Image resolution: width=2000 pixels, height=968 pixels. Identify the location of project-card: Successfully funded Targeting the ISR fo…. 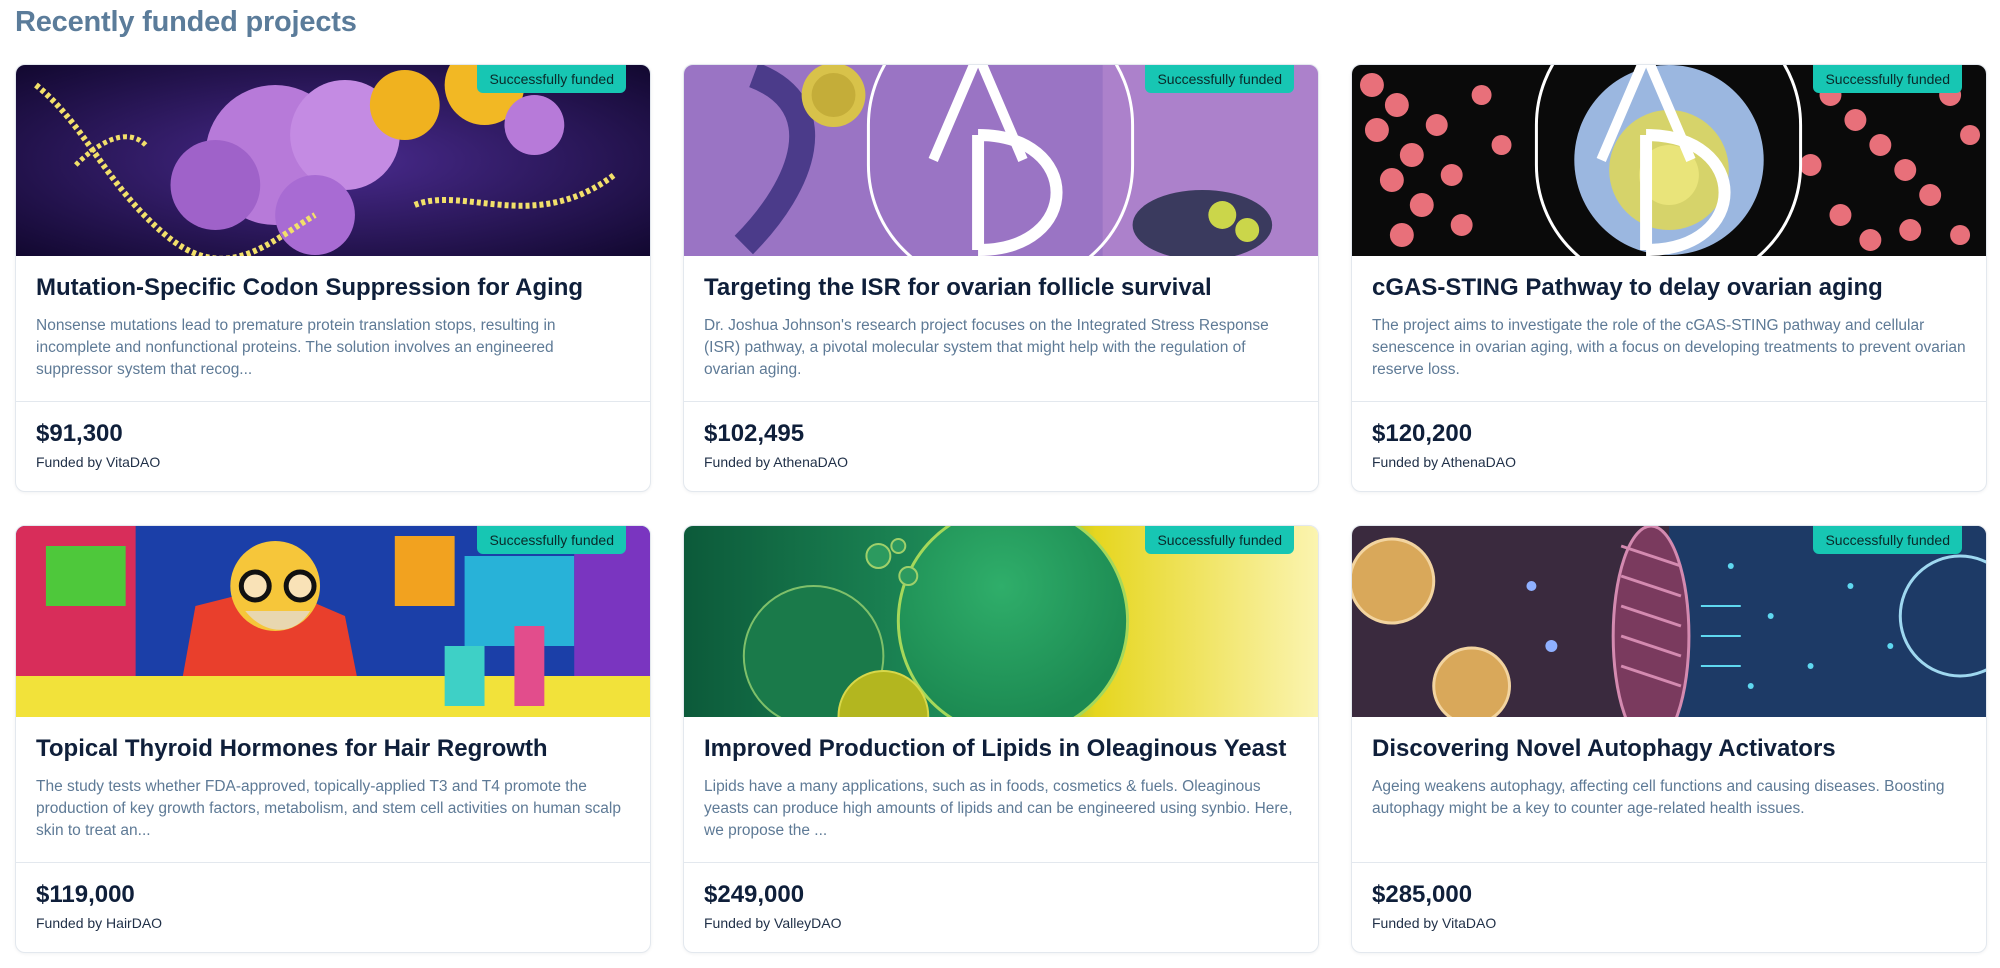
(1001, 278).